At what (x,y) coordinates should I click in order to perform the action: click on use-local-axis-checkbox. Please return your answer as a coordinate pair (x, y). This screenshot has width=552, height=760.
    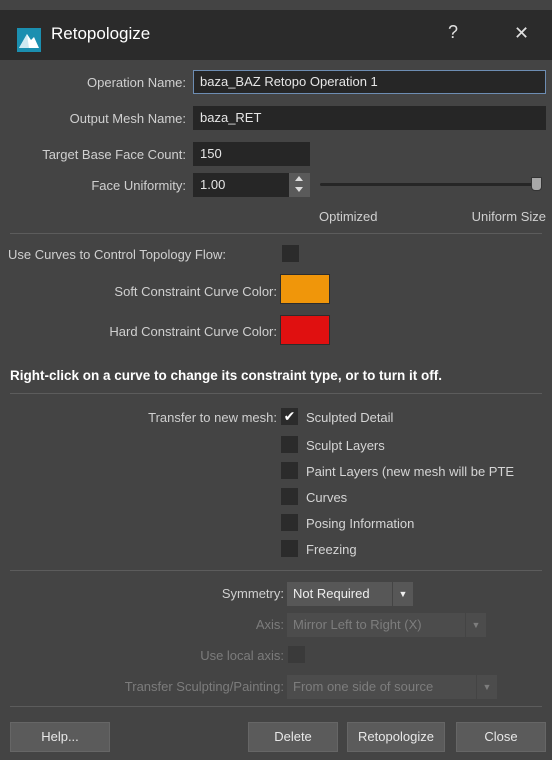
    Looking at the image, I should click on (296, 654).